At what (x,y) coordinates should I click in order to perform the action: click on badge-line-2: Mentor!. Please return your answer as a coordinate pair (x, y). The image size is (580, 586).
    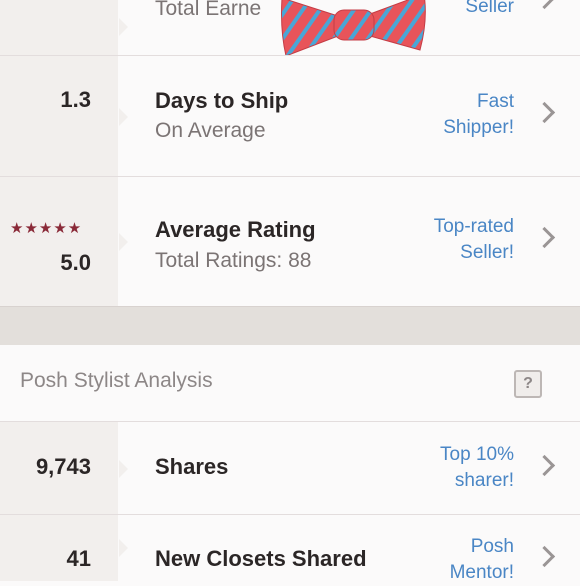
    Looking at the image, I should click on (481, 572).